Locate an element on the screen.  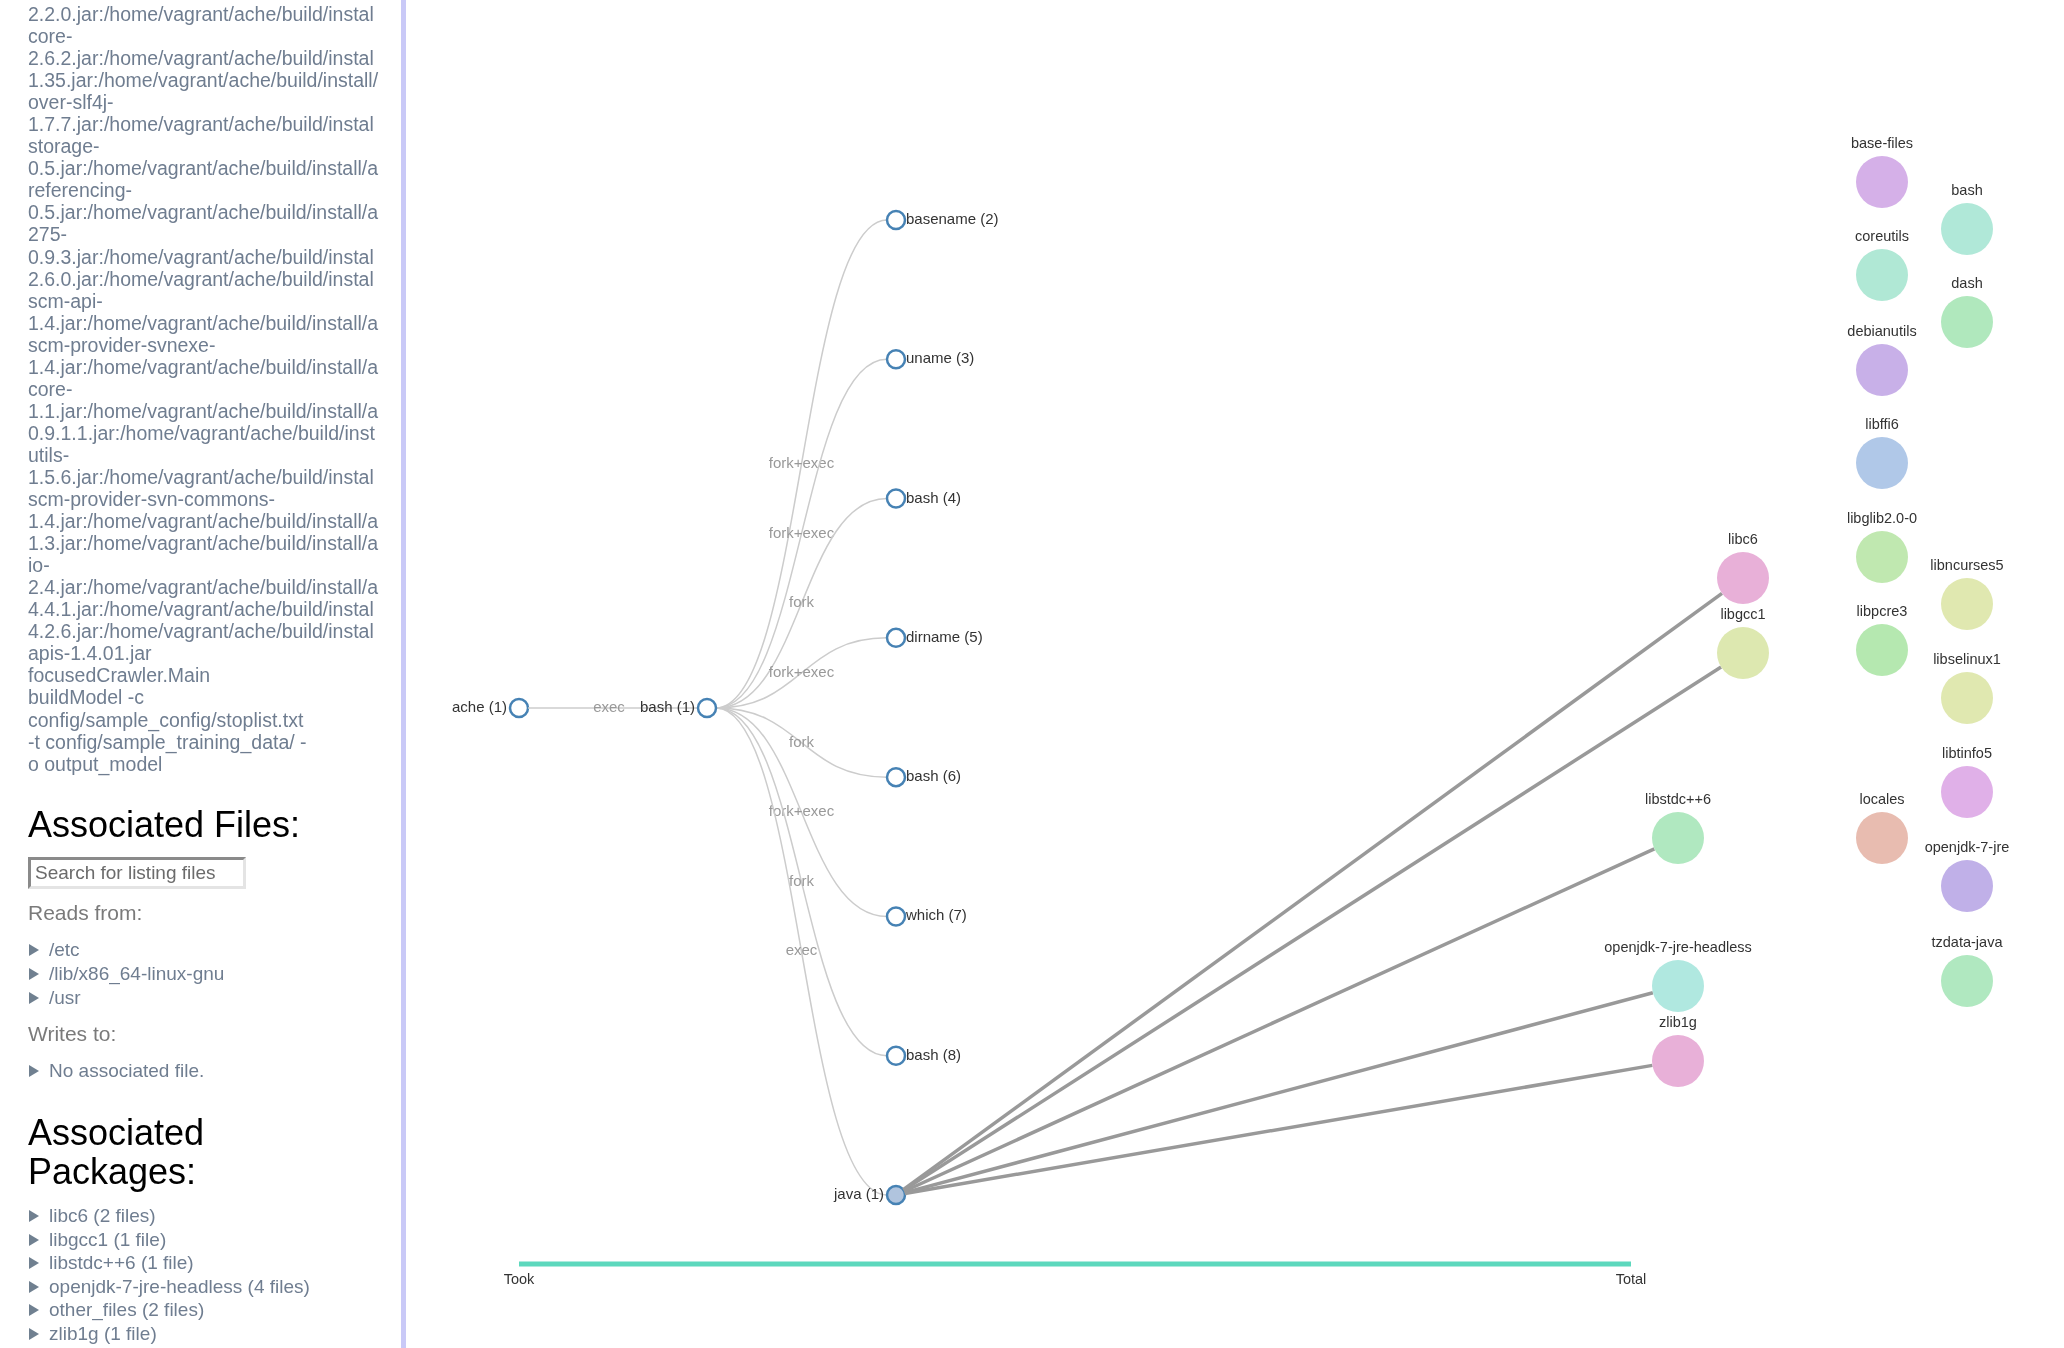
package-label: libpcre3 is located at coordinates (1882, 610).